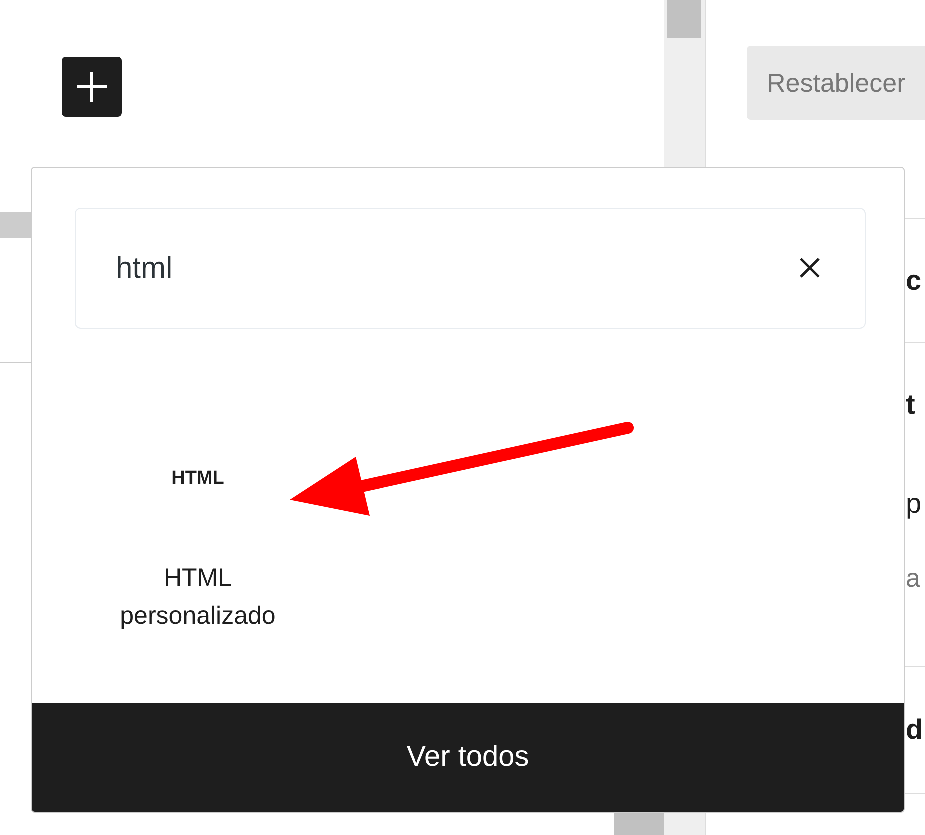 This screenshot has height=835, width=925. What do you see at coordinates (198, 479) in the screenshot?
I see `html-icon: HTML` at bounding box center [198, 479].